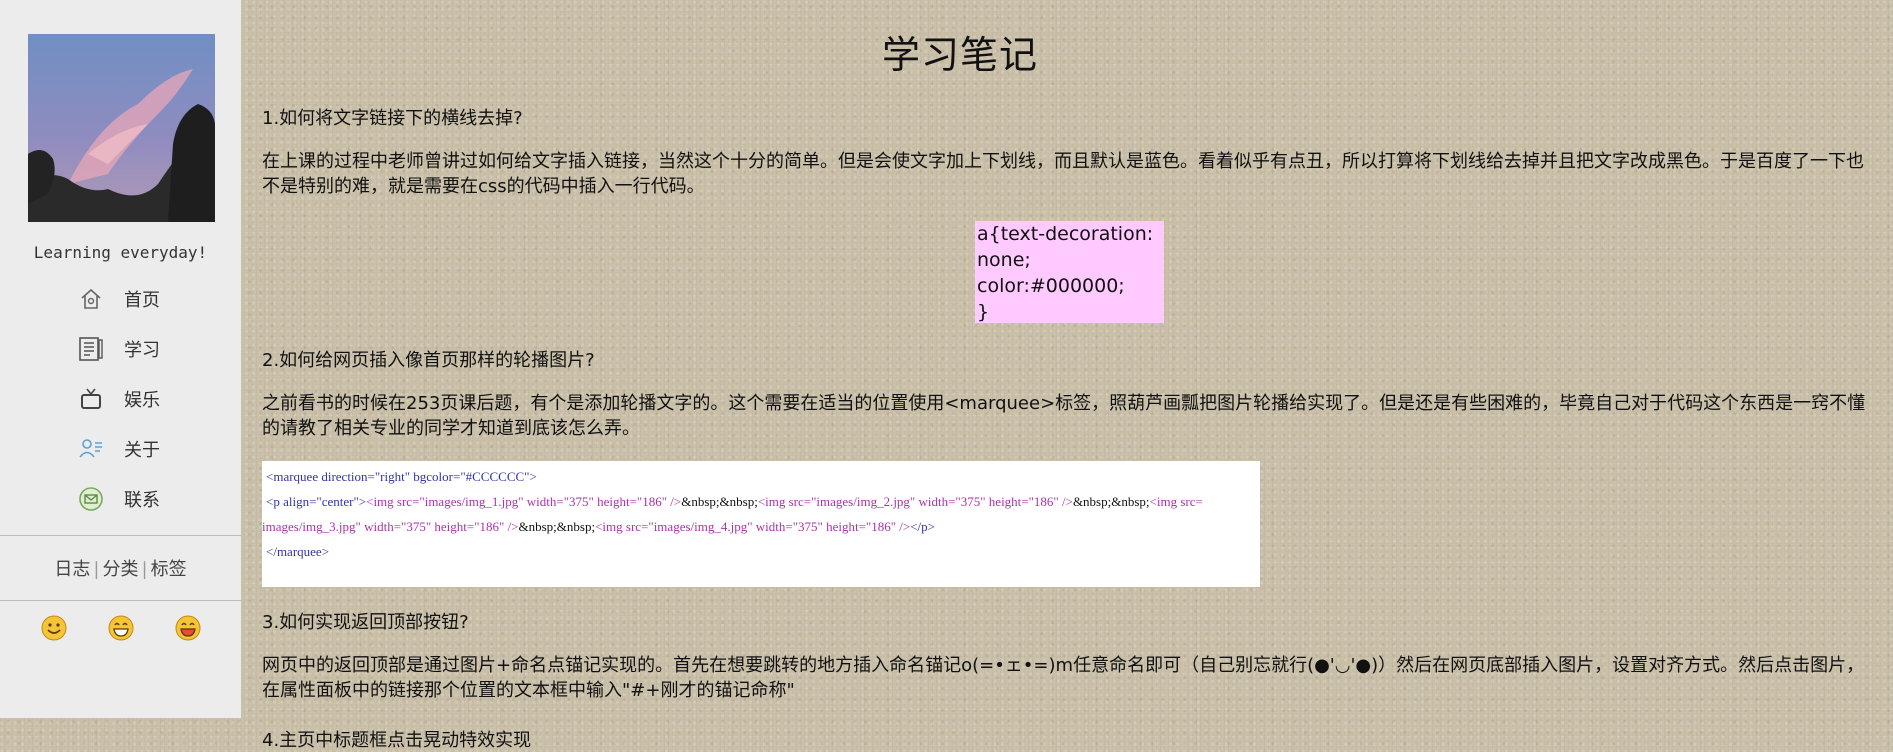 The image size is (1893, 752). What do you see at coordinates (91, 349) in the screenshot?
I see `notebook-icon` at bounding box center [91, 349].